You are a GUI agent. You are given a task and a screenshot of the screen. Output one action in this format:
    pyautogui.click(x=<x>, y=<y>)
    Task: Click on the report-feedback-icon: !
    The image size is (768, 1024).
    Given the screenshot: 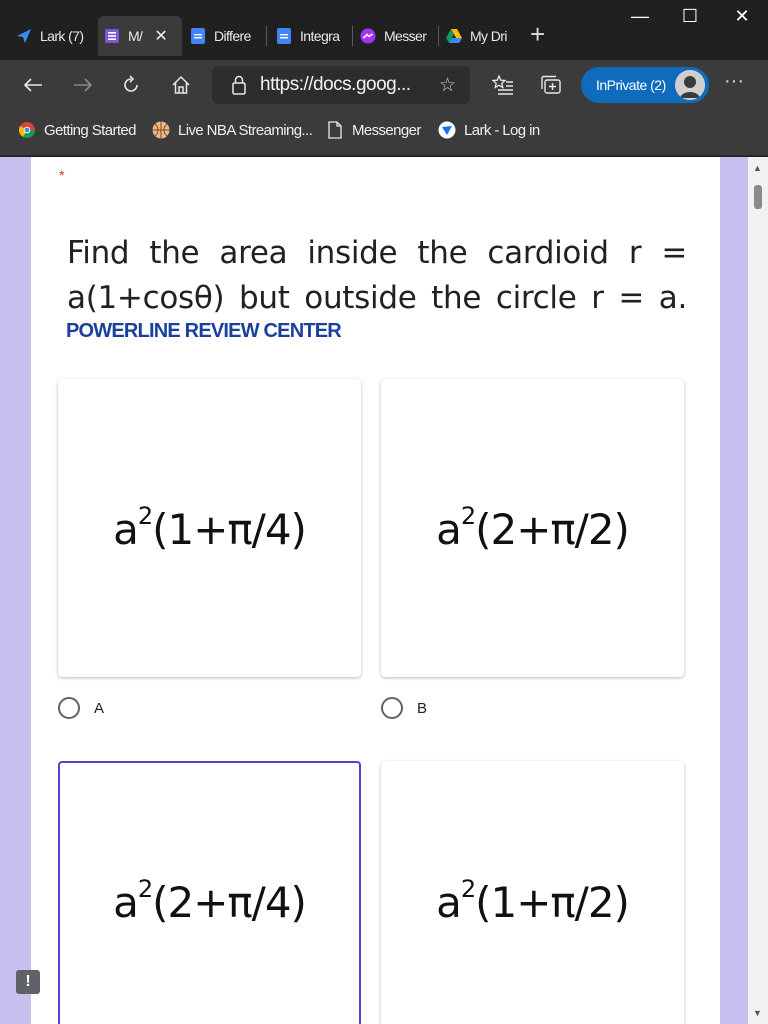 What is the action you would take?
    pyautogui.click(x=28, y=982)
    